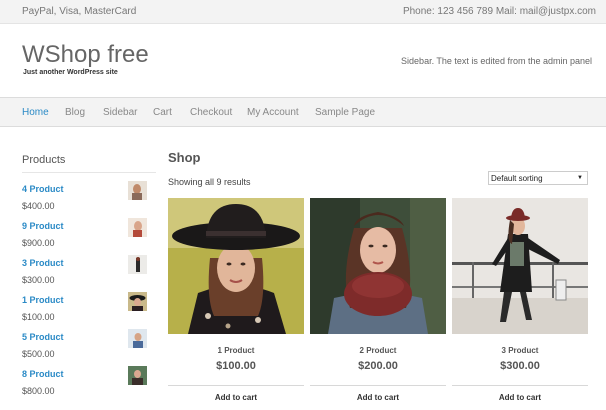  I want to click on sidebar-product-price: $900.00, so click(38, 243).